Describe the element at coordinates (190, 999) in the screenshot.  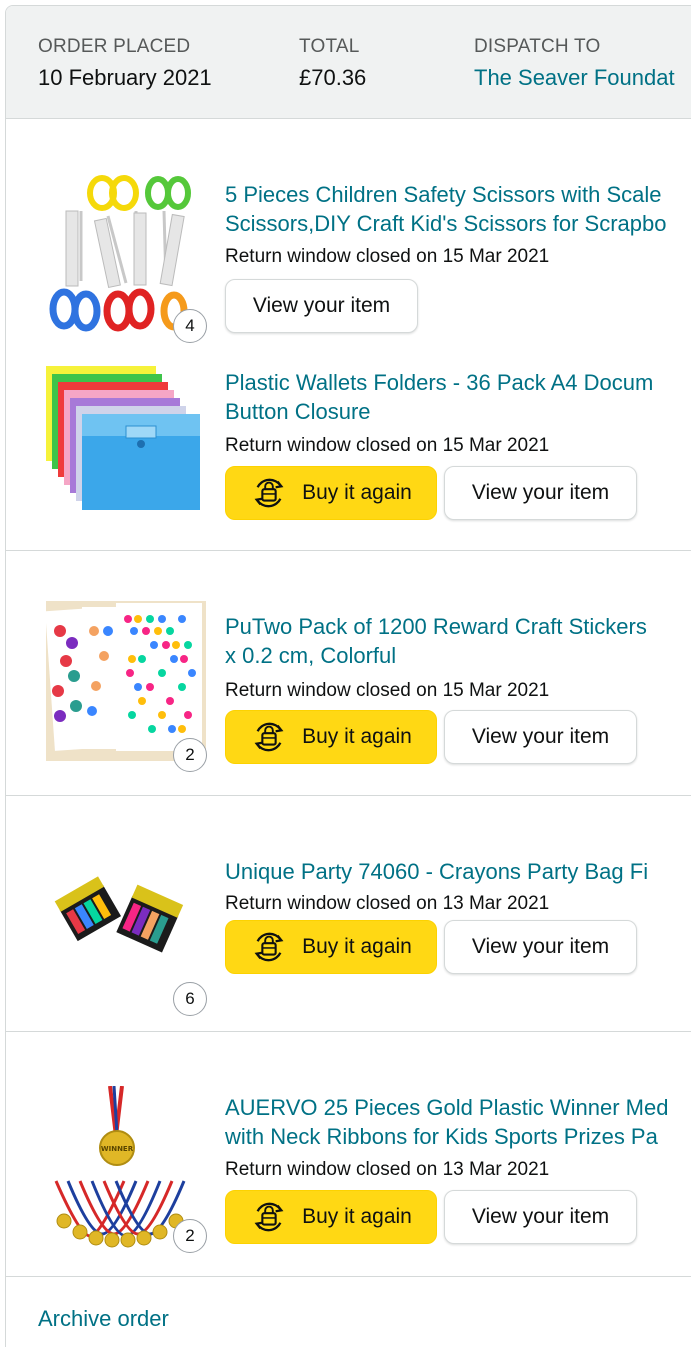
I see `quantity-badge: 6` at that location.